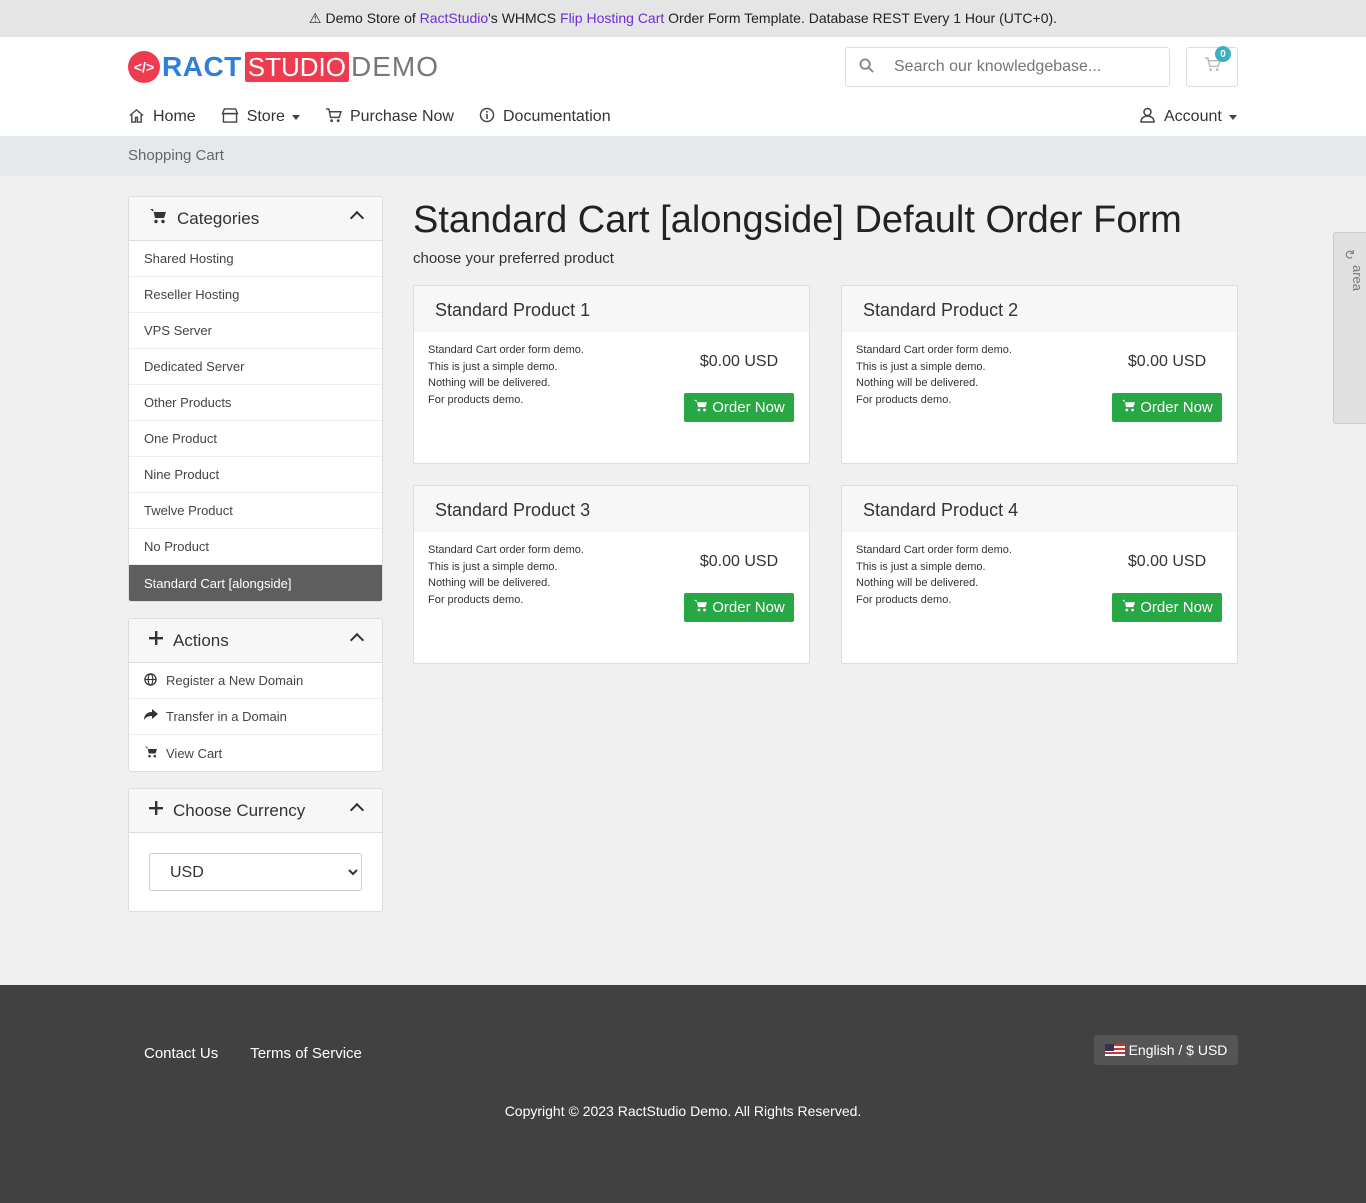  What do you see at coordinates (1212, 66) in the screenshot?
I see `cart-button: 0` at bounding box center [1212, 66].